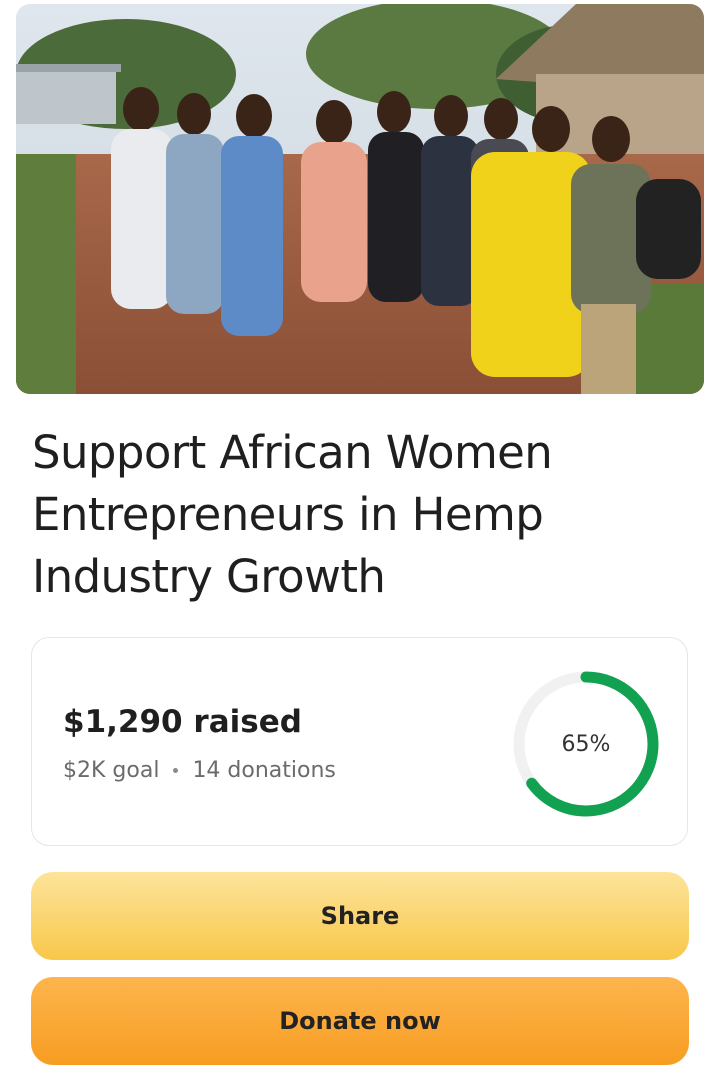  I want to click on donate-now-button: Donate now, so click(360, 1021).